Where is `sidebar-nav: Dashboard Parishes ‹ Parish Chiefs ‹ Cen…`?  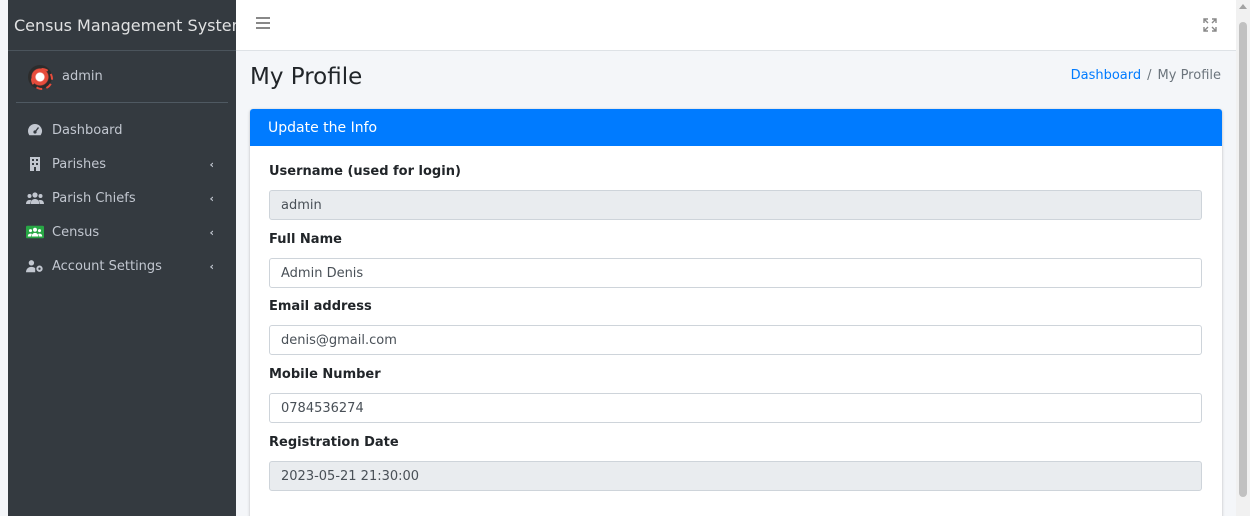
sidebar-nav: Dashboard Parishes ‹ Parish Chiefs ‹ Cen… is located at coordinates (122, 198).